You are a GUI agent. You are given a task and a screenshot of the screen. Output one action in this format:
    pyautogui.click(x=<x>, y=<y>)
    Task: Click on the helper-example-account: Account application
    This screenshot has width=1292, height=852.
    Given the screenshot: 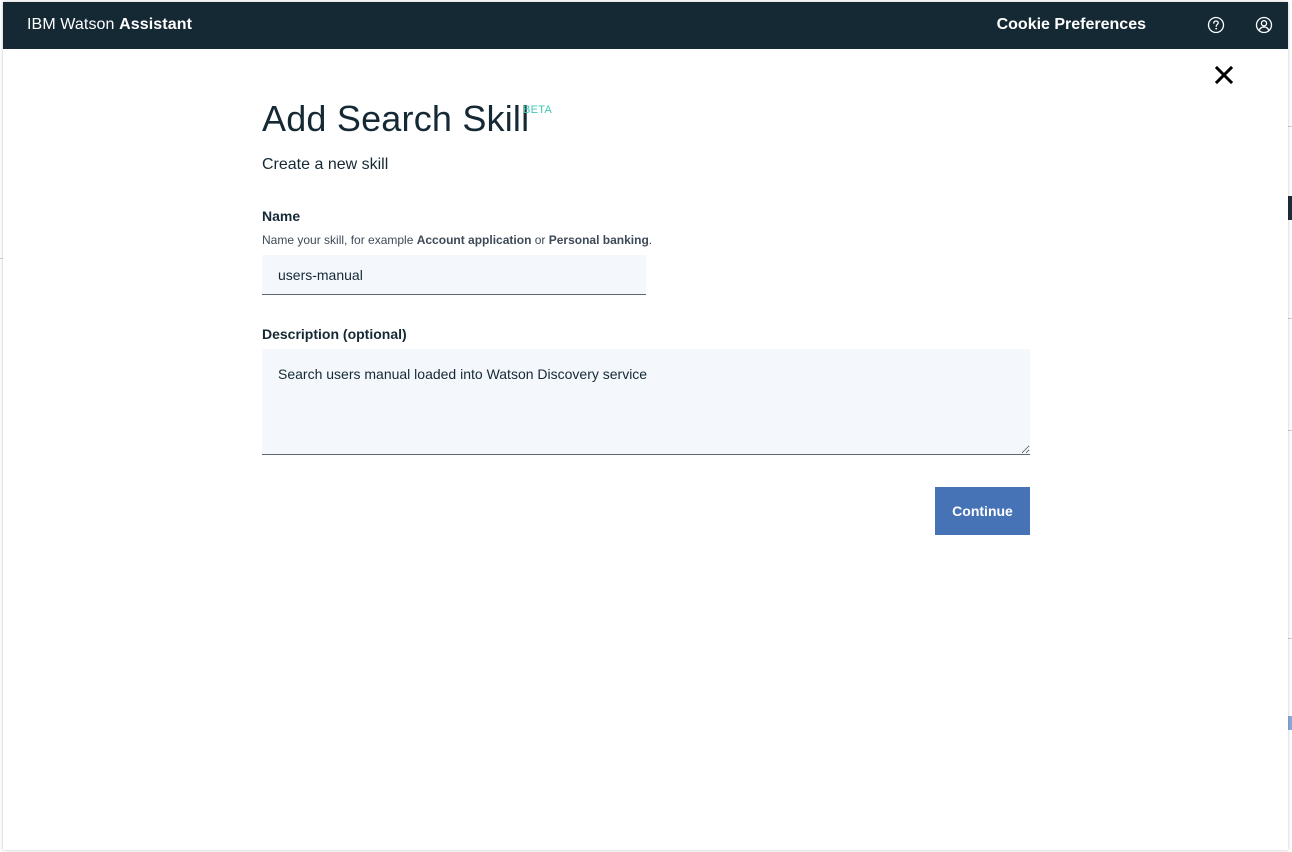 What is the action you would take?
    pyautogui.click(x=474, y=240)
    